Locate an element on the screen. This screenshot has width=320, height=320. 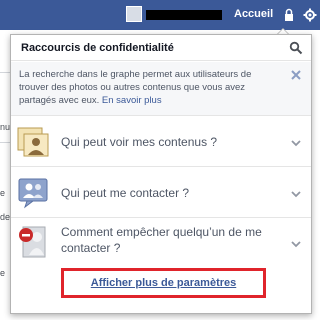
close-icon is located at coordinates (296, 75).